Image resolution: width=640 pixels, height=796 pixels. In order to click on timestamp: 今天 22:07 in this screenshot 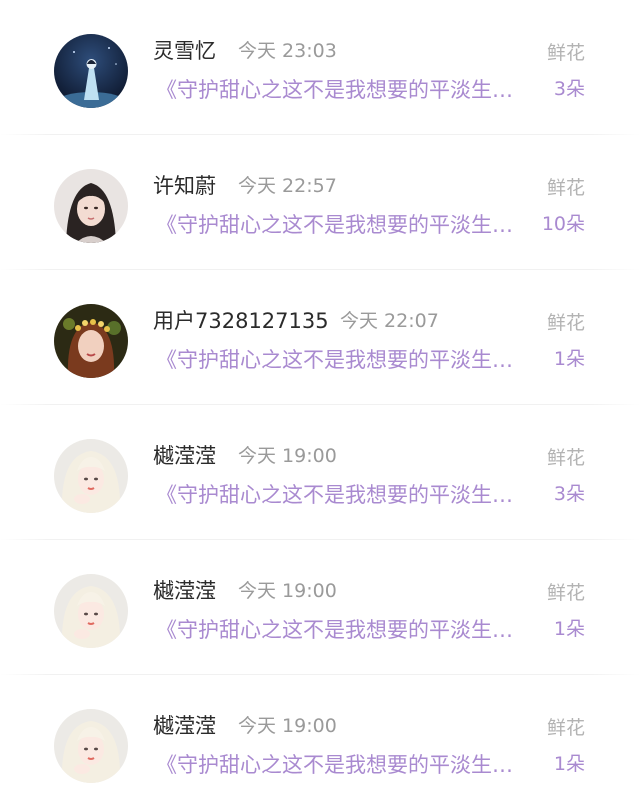, I will do `click(389, 321)`.